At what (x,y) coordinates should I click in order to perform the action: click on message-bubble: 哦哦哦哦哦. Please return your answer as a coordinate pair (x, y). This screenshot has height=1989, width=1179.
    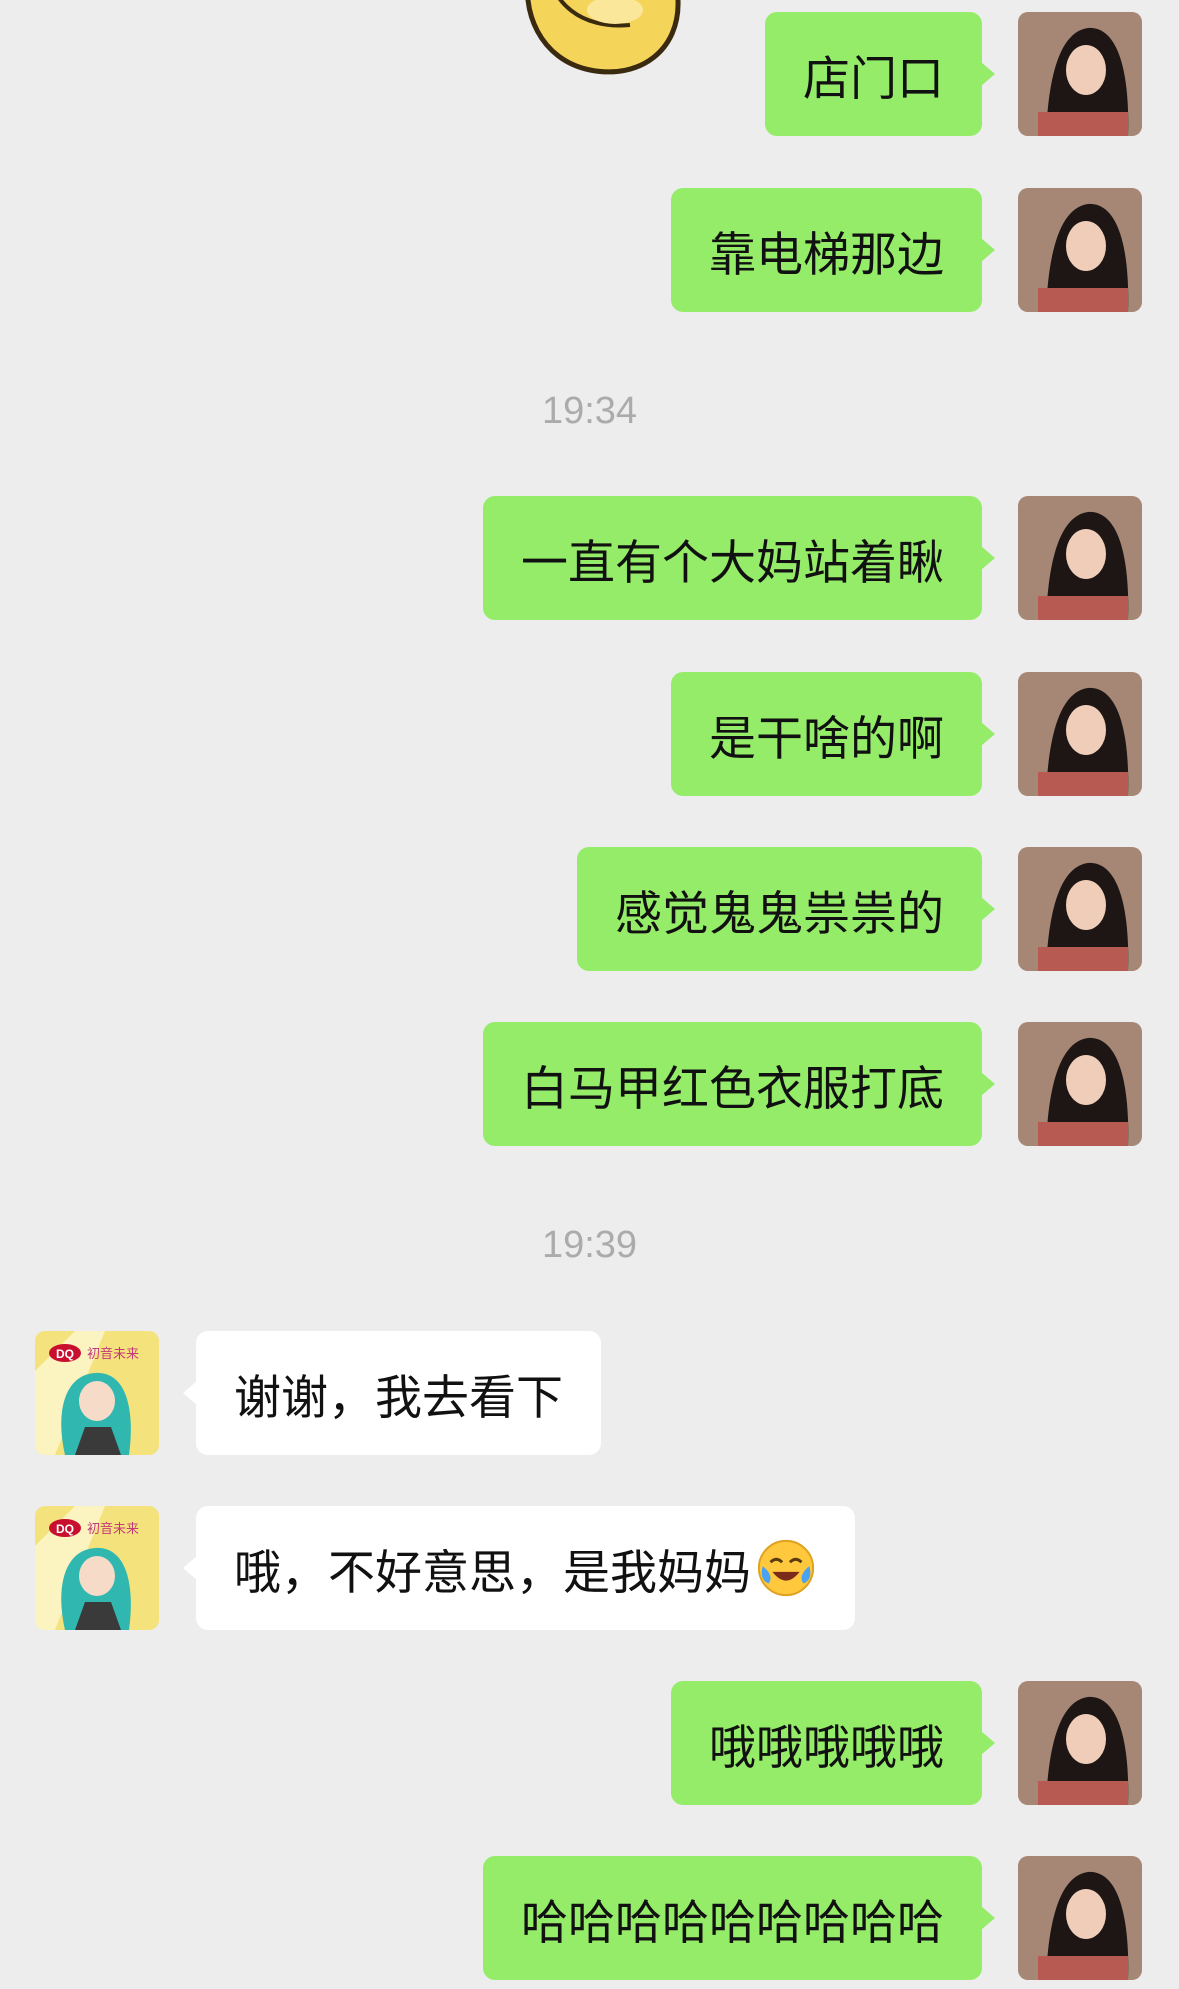
    Looking at the image, I should click on (833, 1743).